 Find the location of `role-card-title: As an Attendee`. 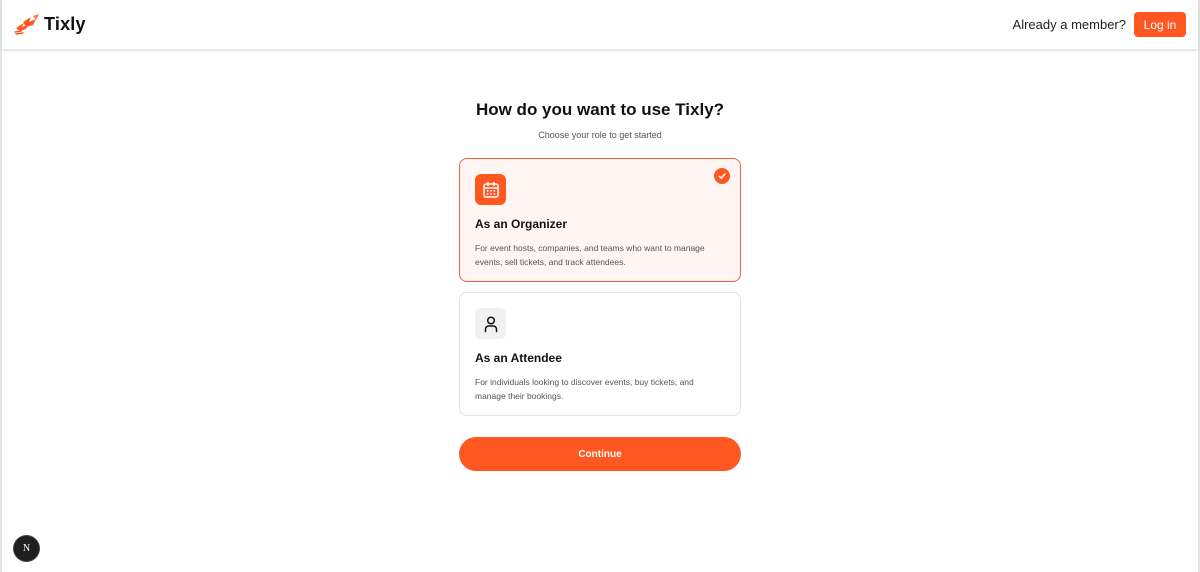

role-card-title: As an Attendee is located at coordinates (518, 358).